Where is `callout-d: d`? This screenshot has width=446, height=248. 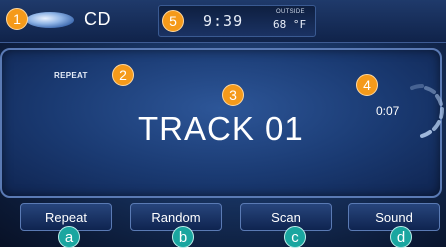
callout-d: d is located at coordinates (401, 237).